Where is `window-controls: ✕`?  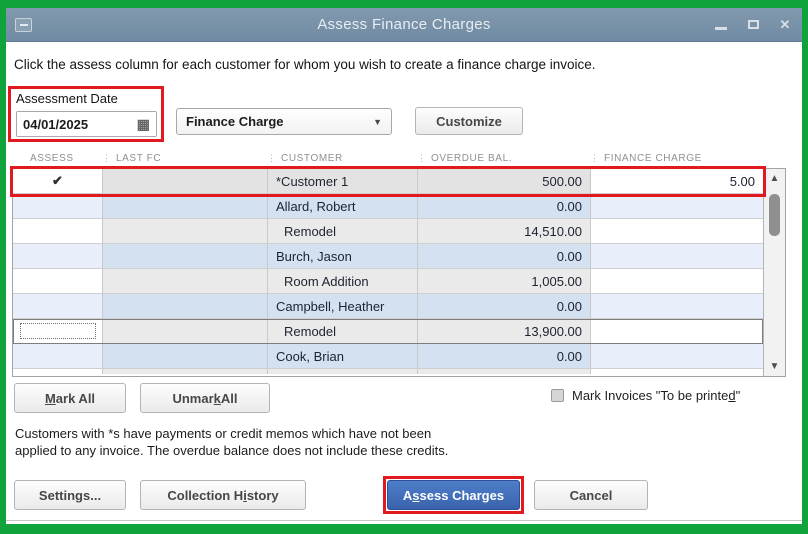 window-controls: ✕ is located at coordinates (753, 25).